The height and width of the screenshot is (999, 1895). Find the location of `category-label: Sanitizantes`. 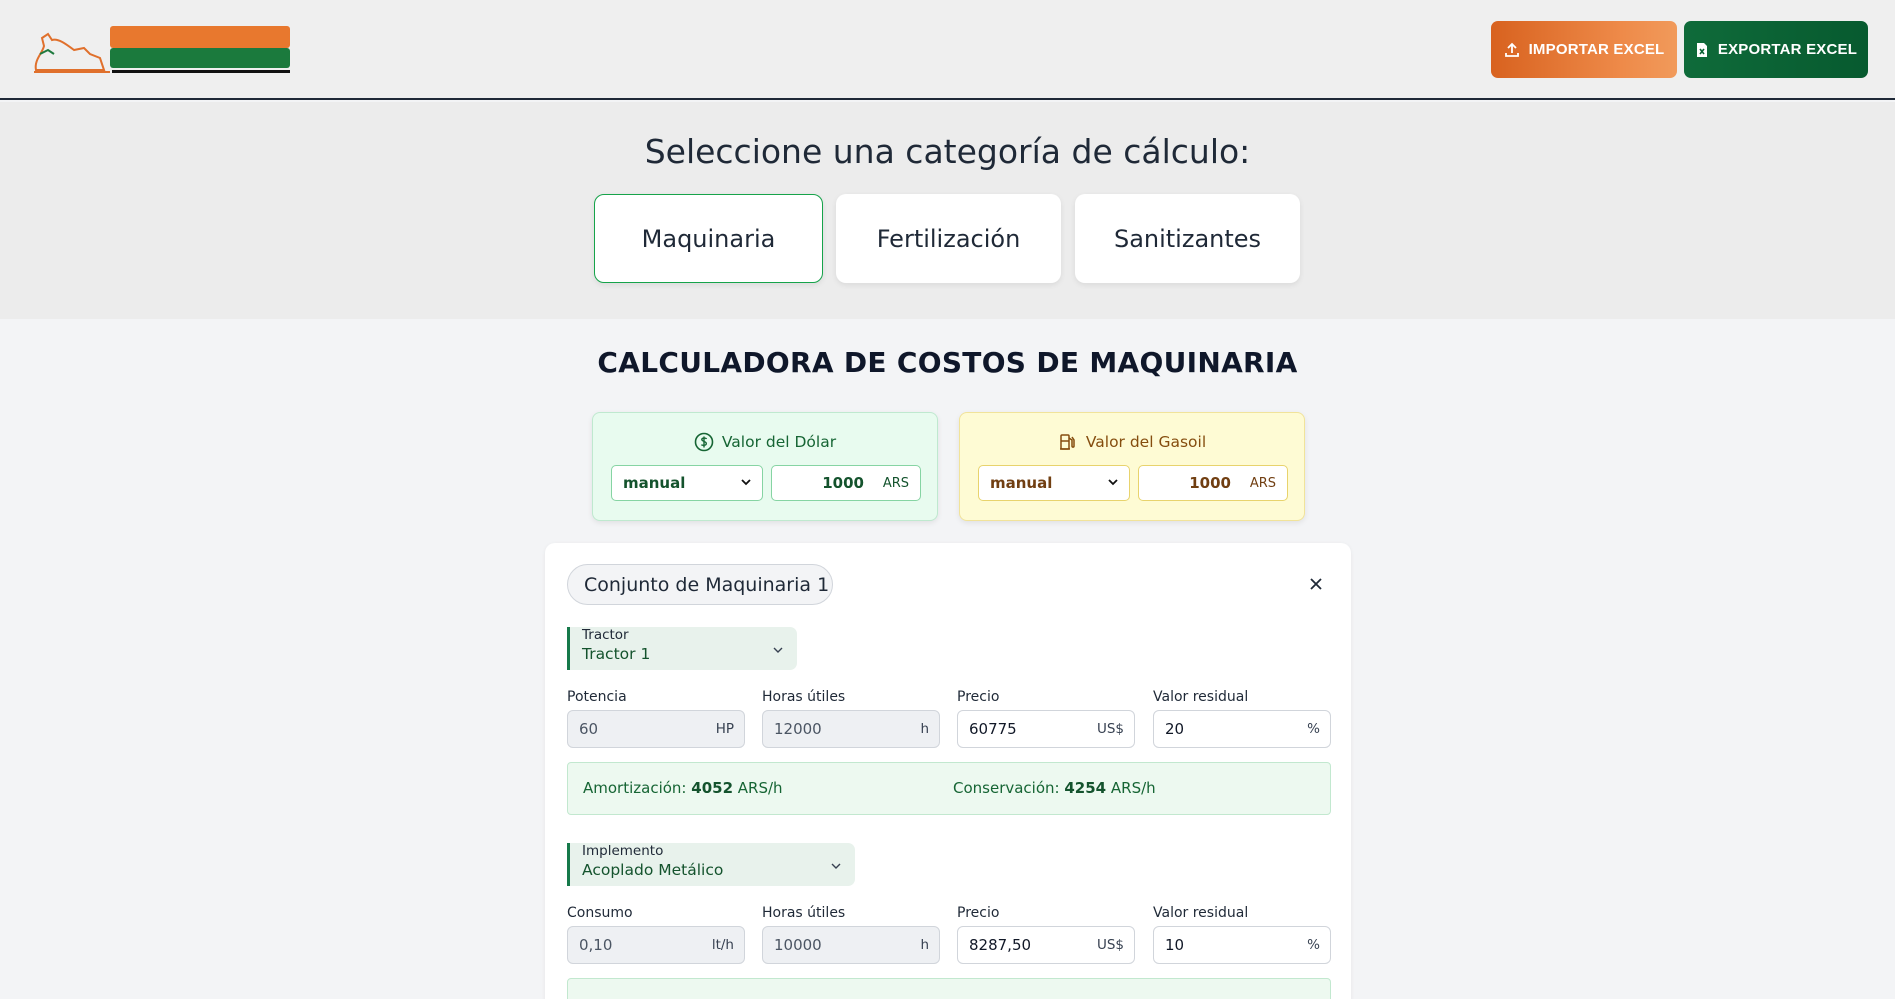

category-label: Sanitizantes is located at coordinates (1187, 238).